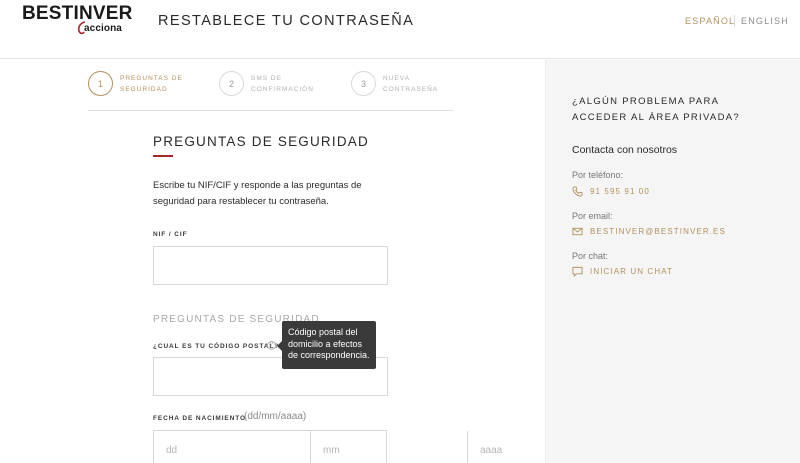 This screenshot has width=800, height=463. What do you see at coordinates (271, 345) in the screenshot?
I see `help-icon: ?` at bounding box center [271, 345].